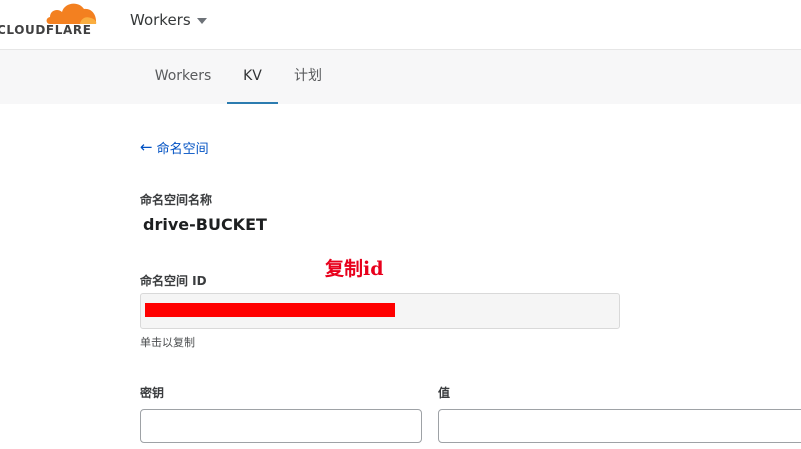 The width and height of the screenshot is (801, 449). I want to click on back-link-label: 命名空间, so click(182, 149).